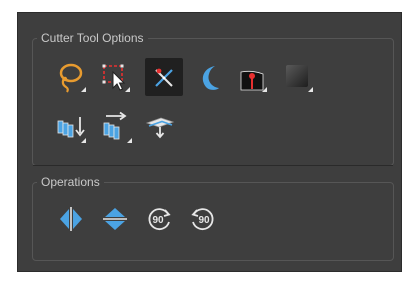 The width and height of the screenshot is (415, 284). I want to click on gradient-tool-button, so click(298, 77).